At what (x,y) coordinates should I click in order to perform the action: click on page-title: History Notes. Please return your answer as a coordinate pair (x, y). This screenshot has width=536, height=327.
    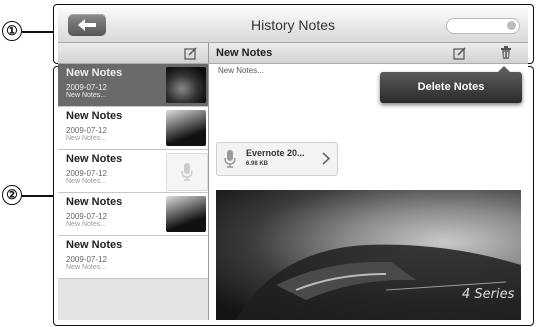
    Looking at the image, I should click on (293, 25).